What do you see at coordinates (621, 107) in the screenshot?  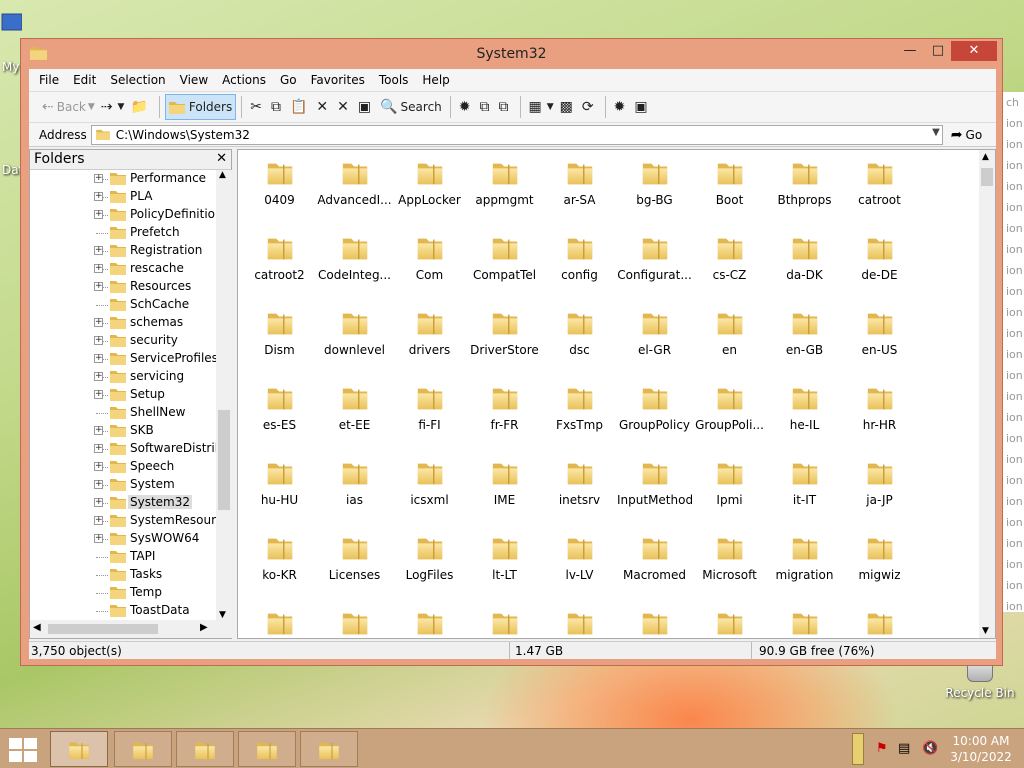 I see `add-favorite-button: ✹` at bounding box center [621, 107].